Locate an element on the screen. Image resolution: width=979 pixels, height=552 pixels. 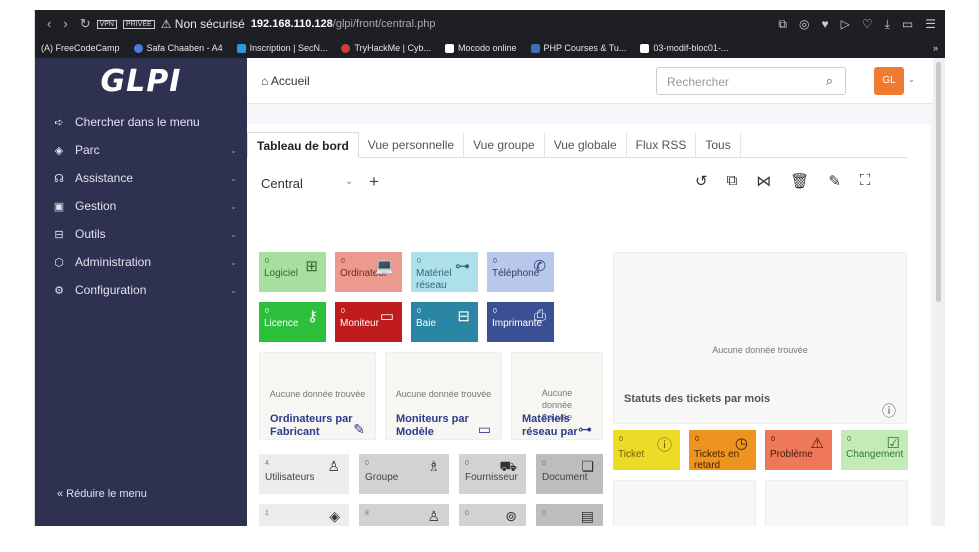
card-document: 0 Document ❏ is located at coordinates (569, 474).